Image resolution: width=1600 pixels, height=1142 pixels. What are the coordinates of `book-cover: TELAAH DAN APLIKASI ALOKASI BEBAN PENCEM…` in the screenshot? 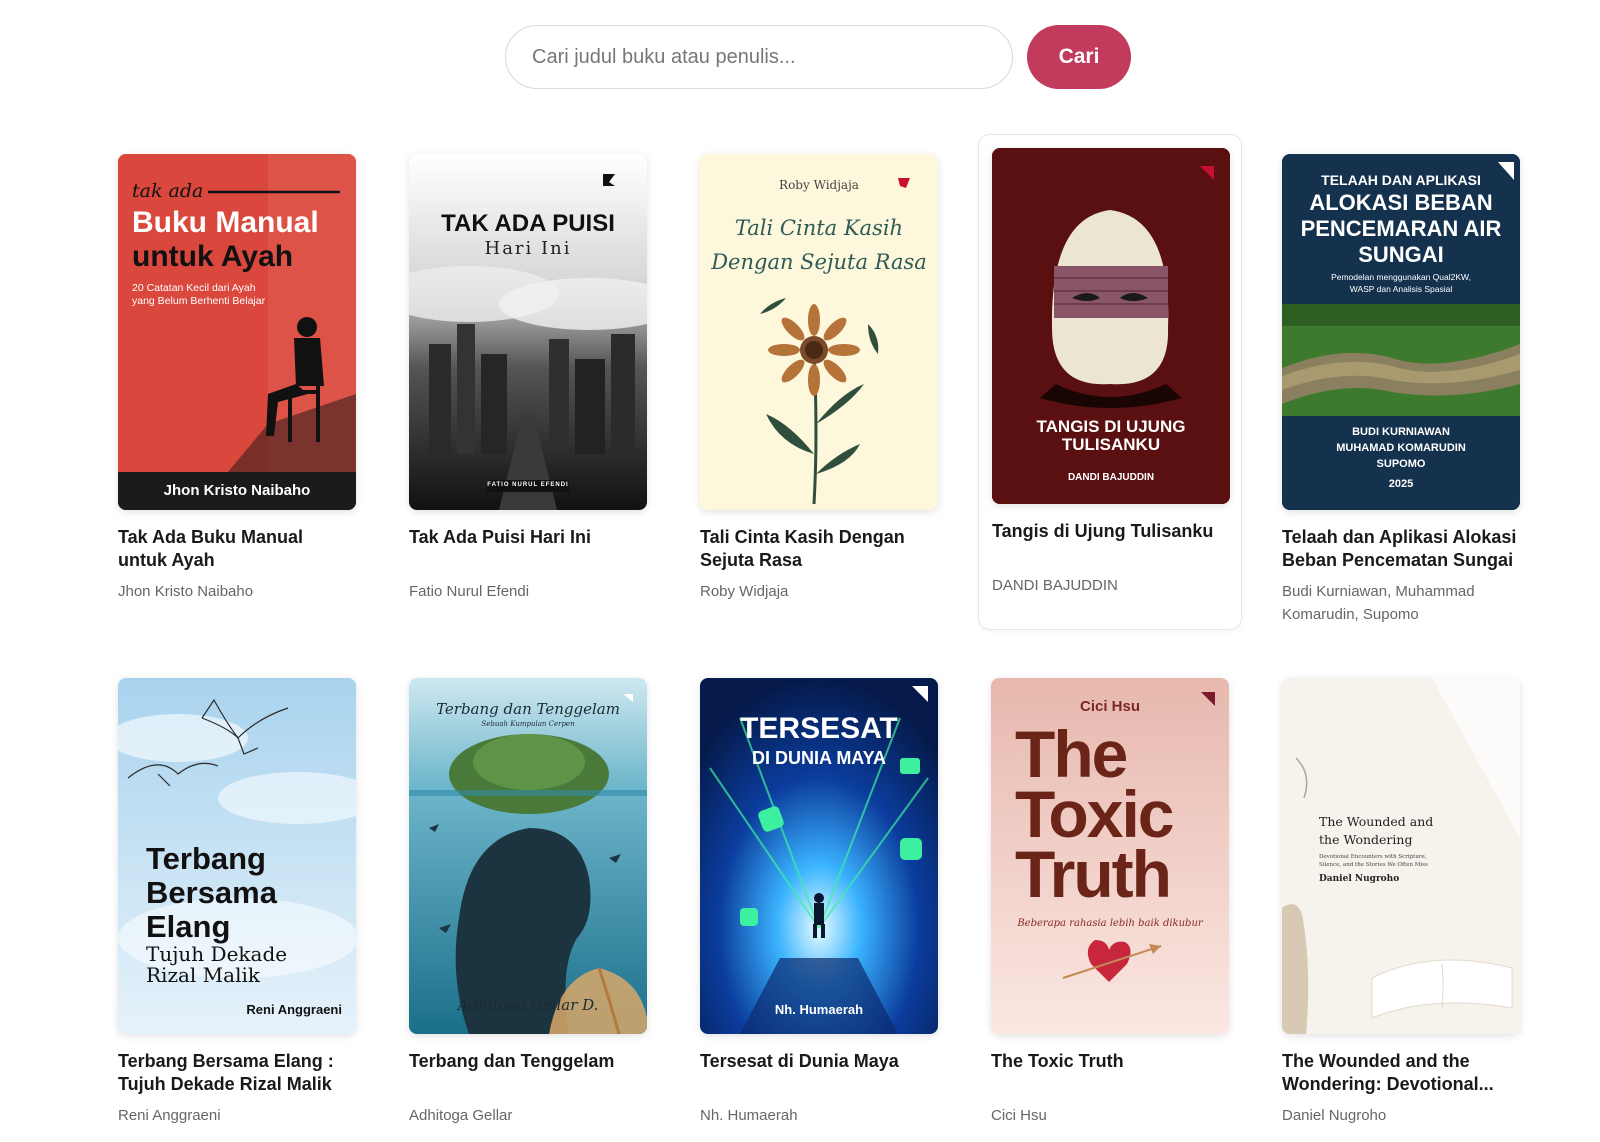 It's located at (1401, 332).